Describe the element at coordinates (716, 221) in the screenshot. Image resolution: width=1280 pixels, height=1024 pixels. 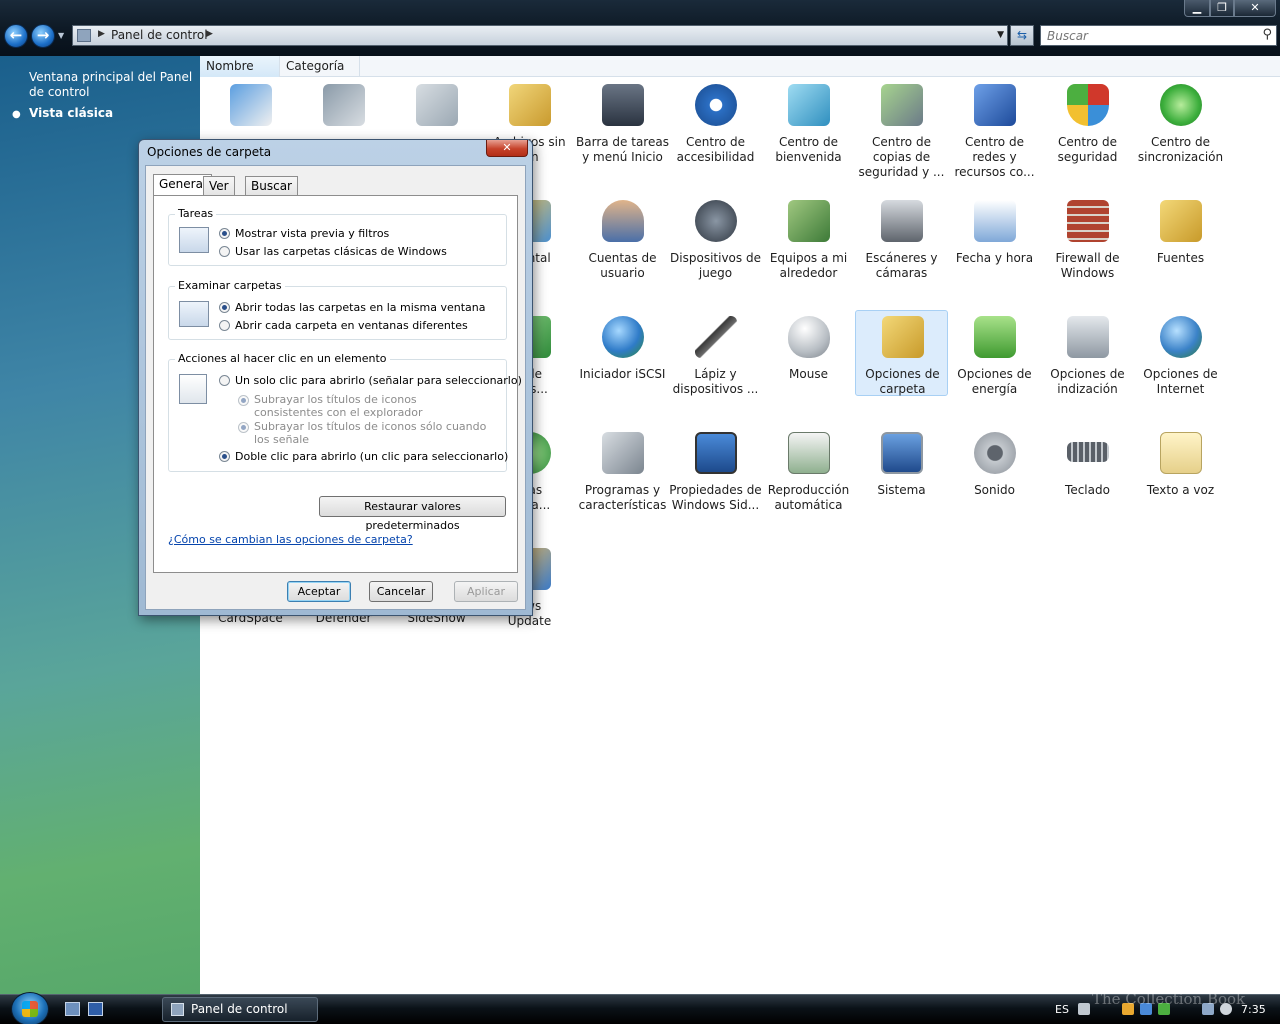
I see `game-controllers-icon` at that location.